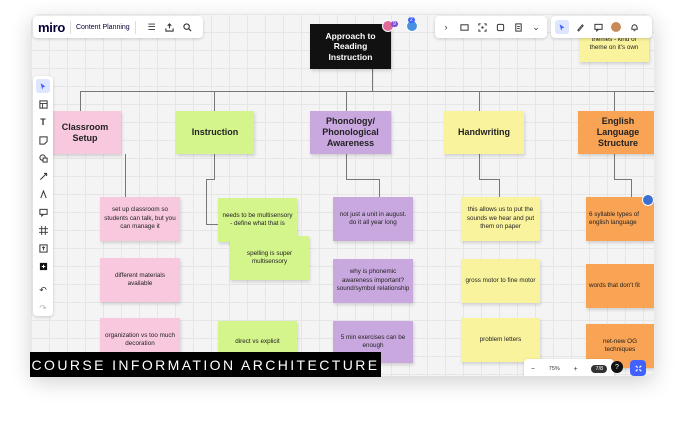 The image size is (684, 422). What do you see at coordinates (576, 369) in the screenshot?
I see `zoom-in-button: +` at bounding box center [576, 369].